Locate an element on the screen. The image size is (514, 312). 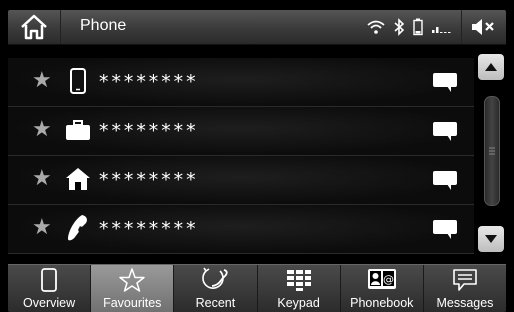
wifi-icon is located at coordinates (376, 27).